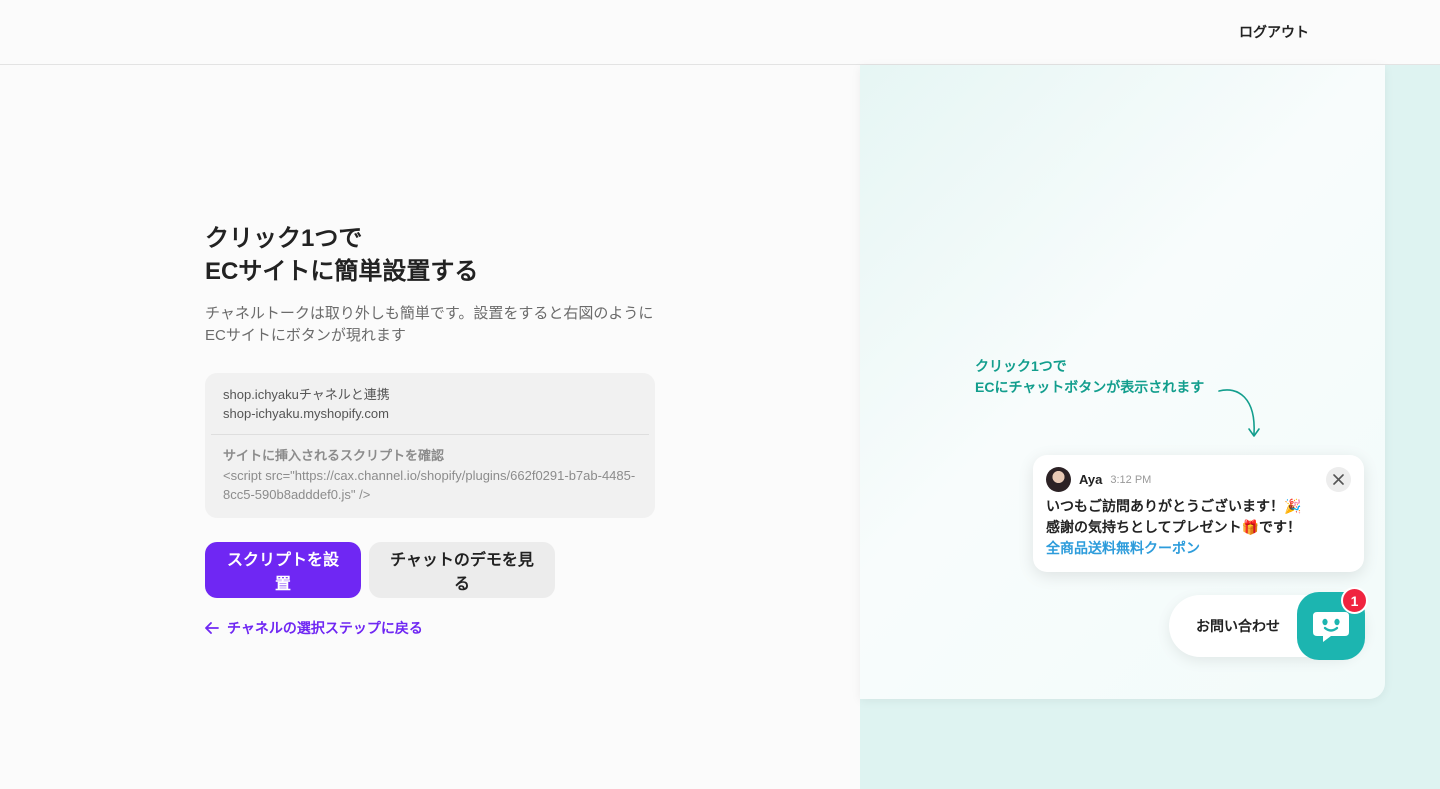 This screenshot has width=1440, height=789. I want to click on shop-link-label: shop.ichyakuチャネルと連携, so click(306, 394).